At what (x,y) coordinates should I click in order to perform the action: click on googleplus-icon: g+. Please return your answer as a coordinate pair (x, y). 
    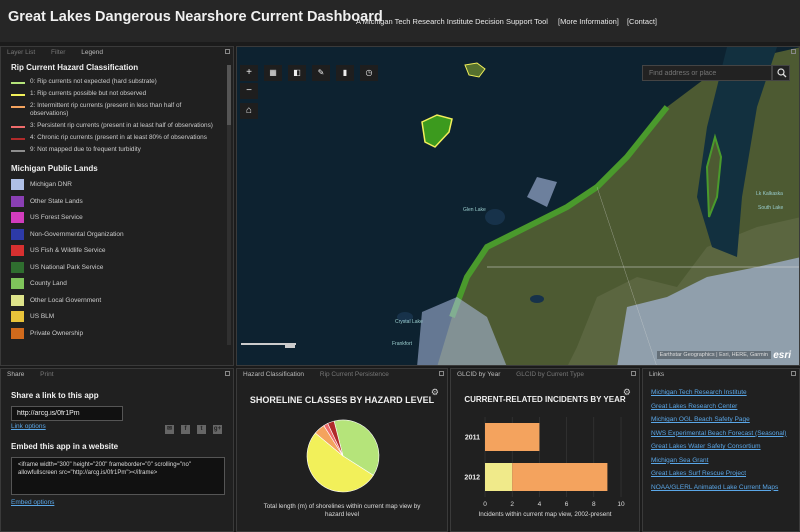
    Looking at the image, I should click on (217, 429).